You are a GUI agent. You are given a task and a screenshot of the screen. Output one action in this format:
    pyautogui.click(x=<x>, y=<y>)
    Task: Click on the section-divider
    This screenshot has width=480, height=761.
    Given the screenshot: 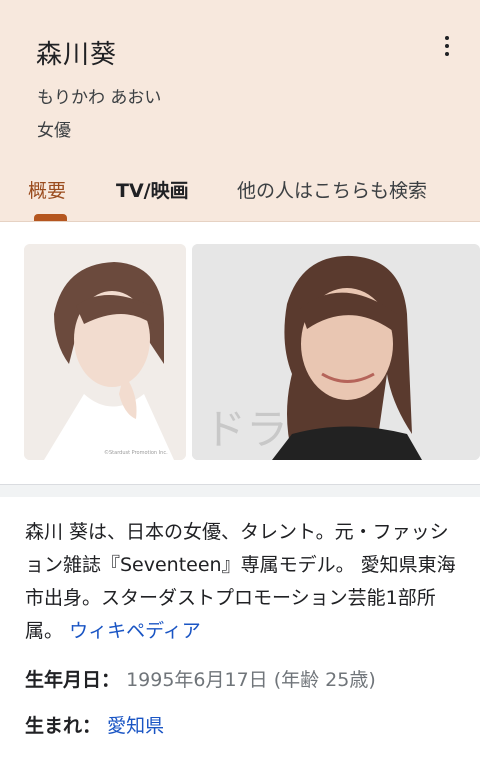 What is the action you would take?
    pyautogui.click(x=240, y=490)
    